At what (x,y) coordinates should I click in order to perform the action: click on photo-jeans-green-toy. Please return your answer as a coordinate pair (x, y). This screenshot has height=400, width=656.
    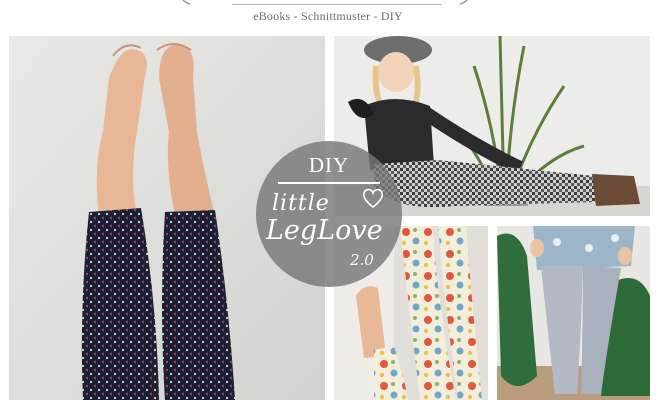
    Looking at the image, I should click on (573, 313).